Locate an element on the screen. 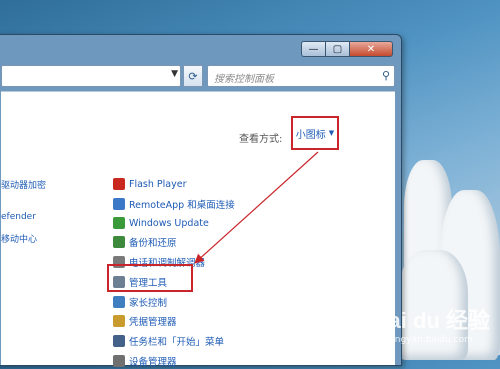 The image size is (500, 369). watermark-url: jingyan.baidu.com is located at coordinates (431, 340).